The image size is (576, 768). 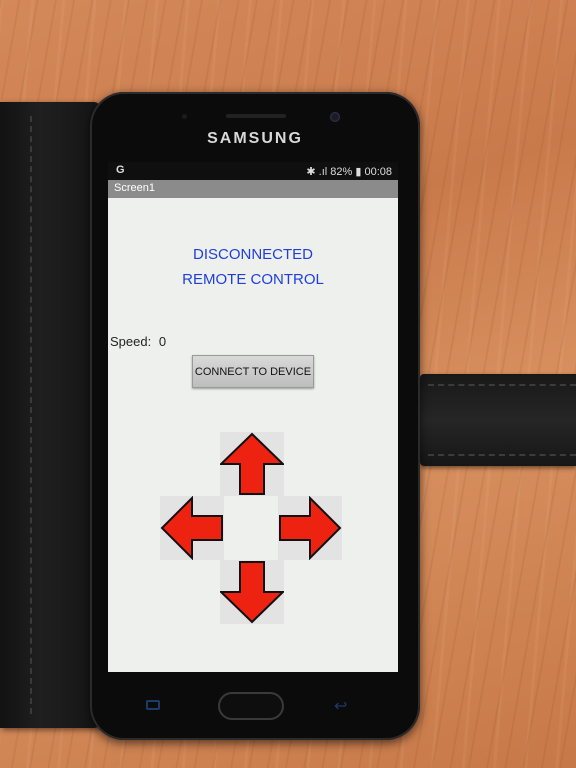 What do you see at coordinates (255, 138) in the screenshot?
I see `phone-brand-logo: SAMSUNG` at bounding box center [255, 138].